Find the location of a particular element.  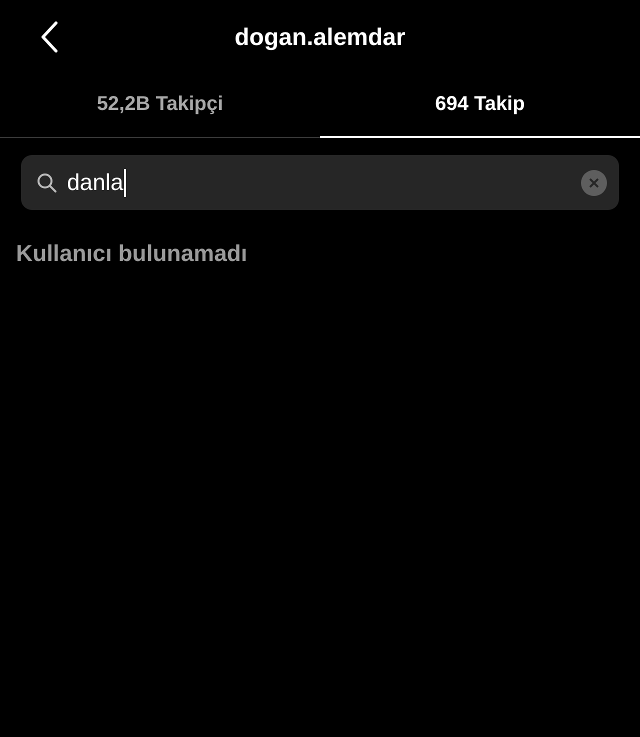

tab: 52,2B Takipçi is located at coordinates (160, 107).